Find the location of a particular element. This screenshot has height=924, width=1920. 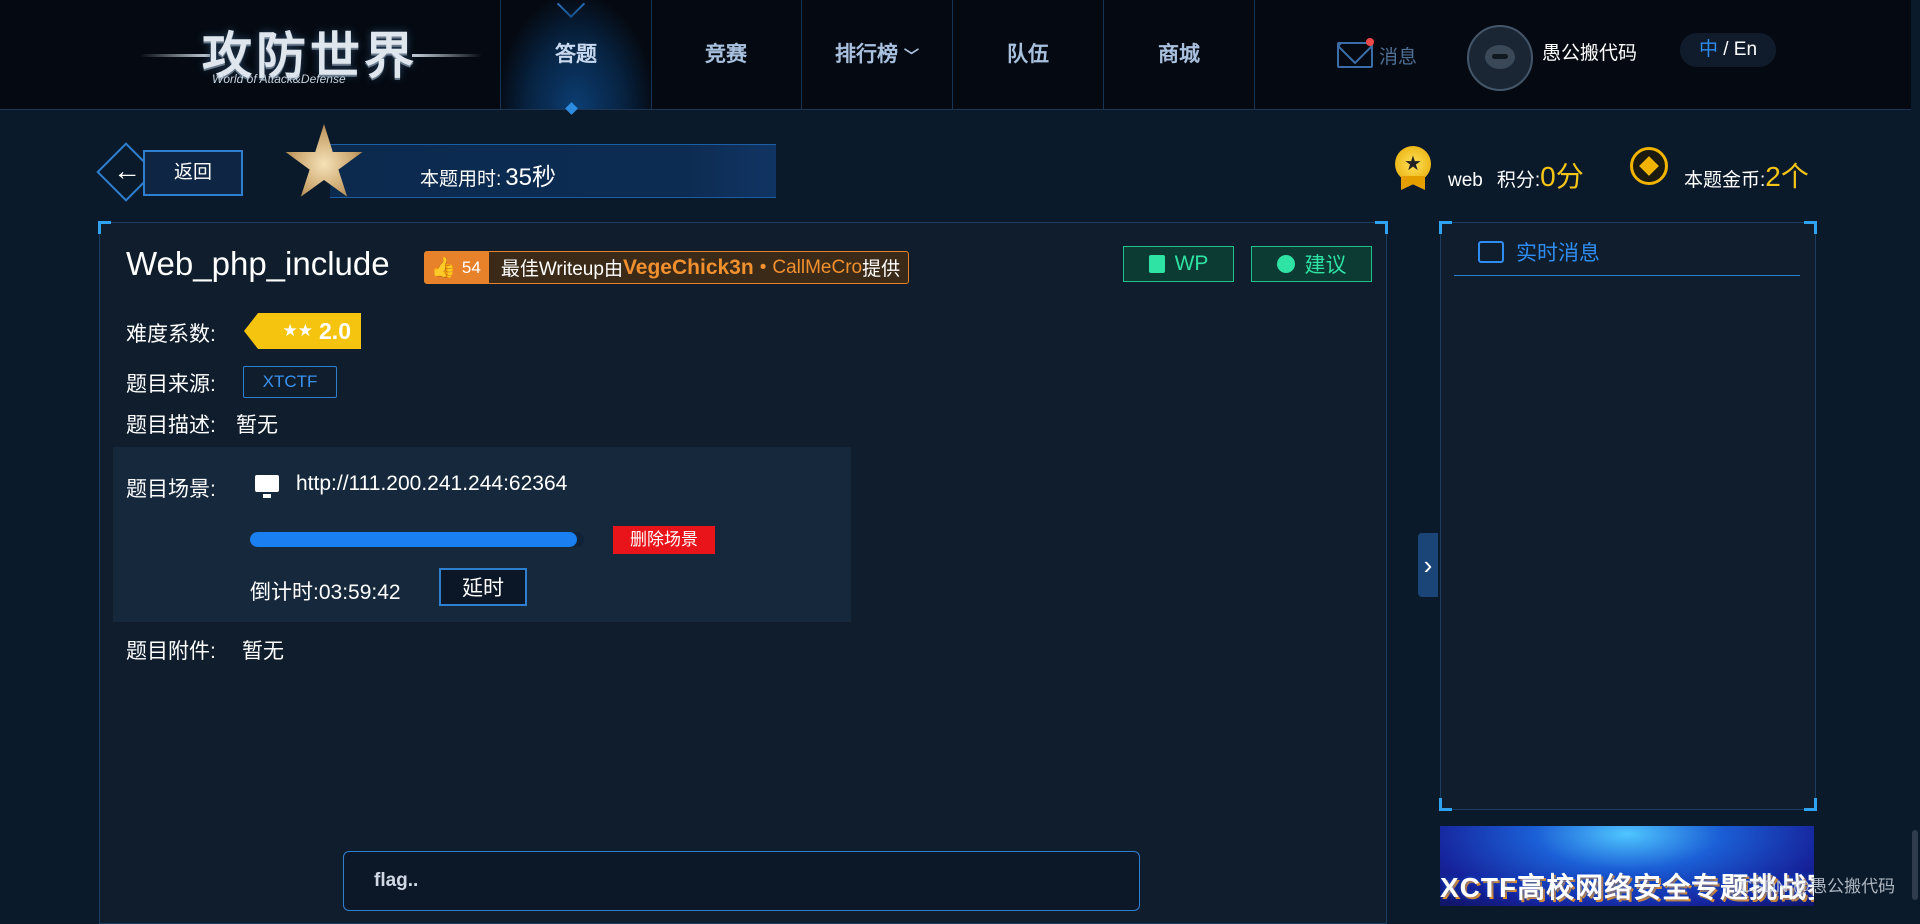

lightbulb-icon is located at coordinates (1285, 264).